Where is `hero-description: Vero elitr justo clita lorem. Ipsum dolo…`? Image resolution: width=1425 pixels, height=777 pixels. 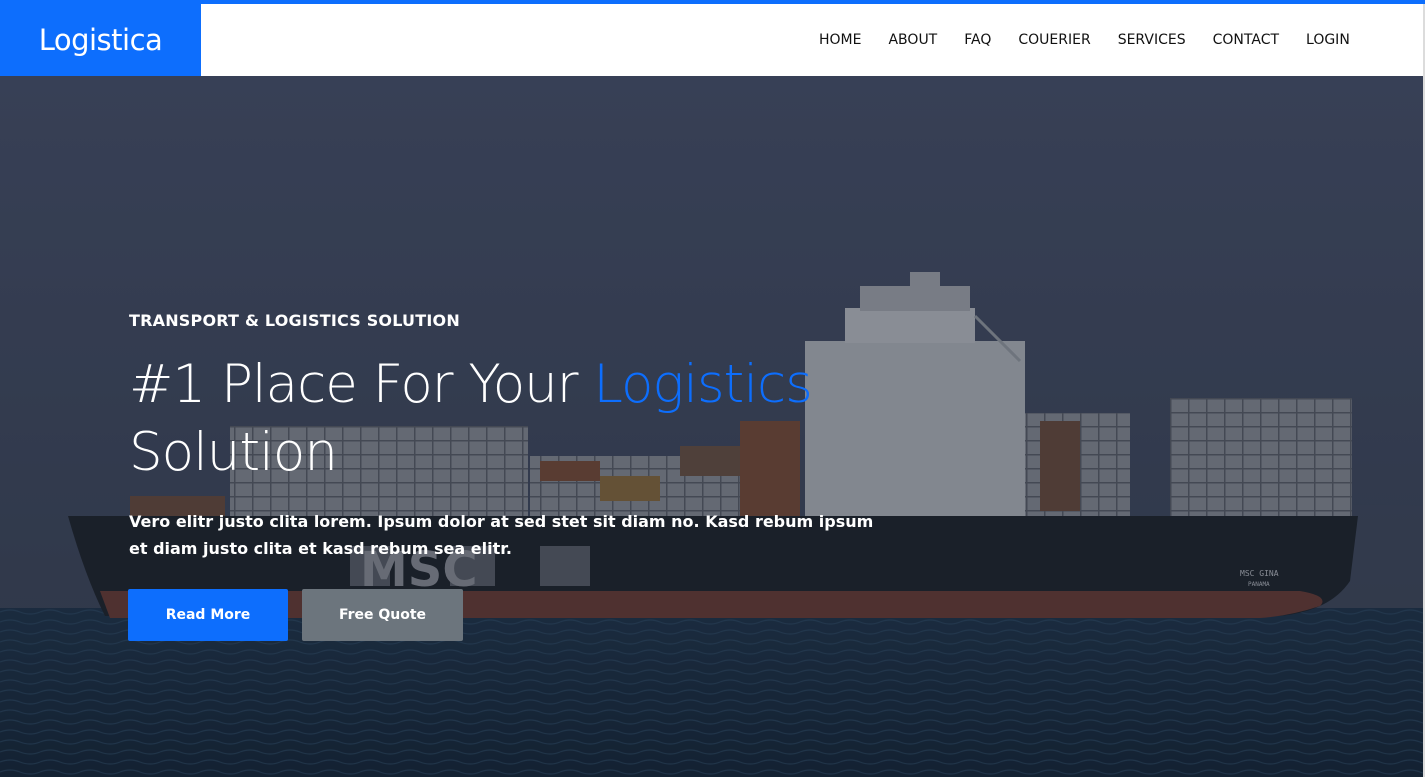
hero-description: Vero elitr justo clita lorem. Ipsum dolo… is located at coordinates (501, 535).